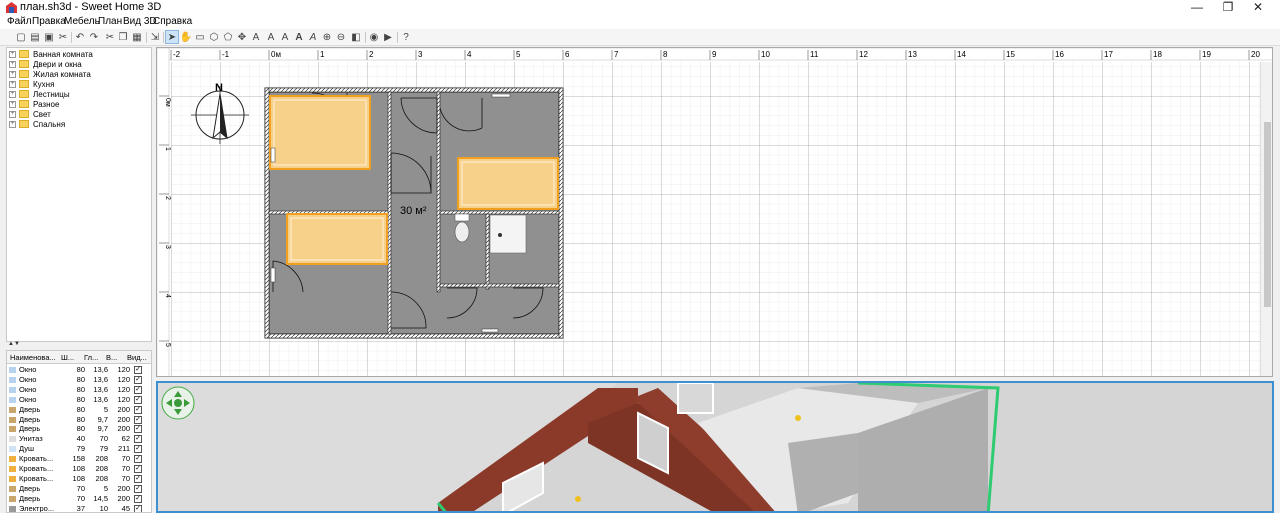 The image size is (1280, 513). Describe the element at coordinates (508, 234) in the screenshot. I see `shower` at that location.